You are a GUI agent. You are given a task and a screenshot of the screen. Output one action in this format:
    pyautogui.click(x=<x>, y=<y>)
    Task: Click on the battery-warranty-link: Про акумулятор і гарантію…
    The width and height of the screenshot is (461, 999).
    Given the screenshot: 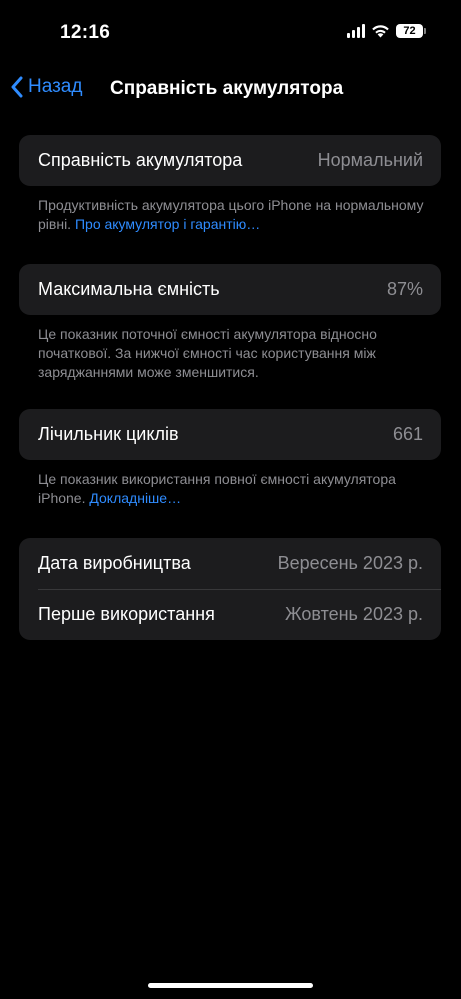 What is the action you would take?
    pyautogui.click(x=167, y=224)
    